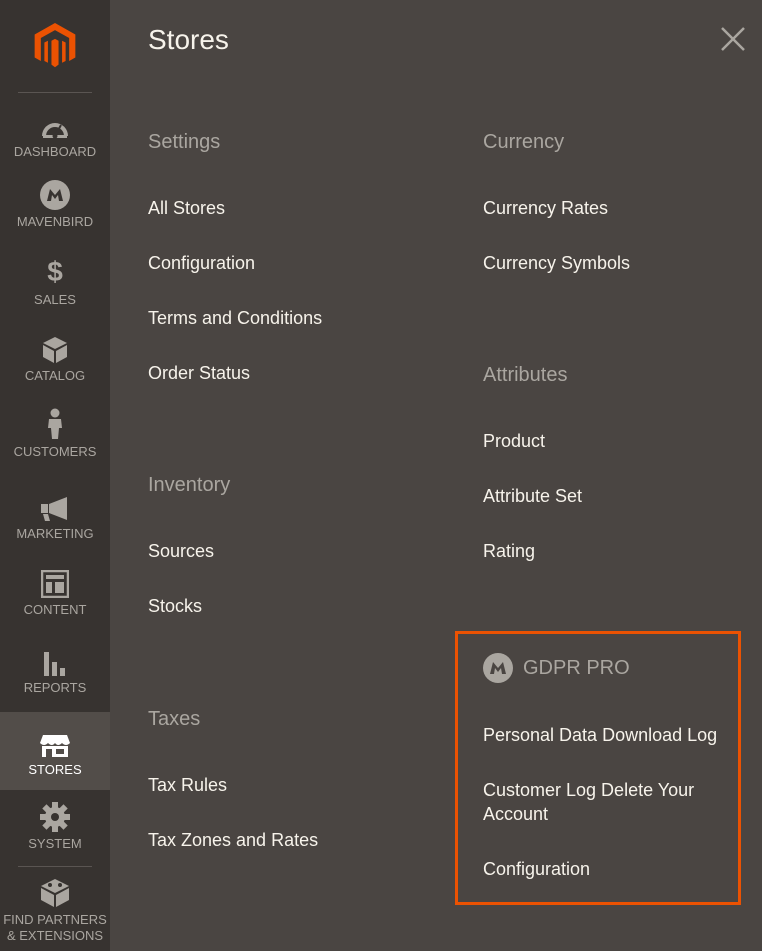 This screenshot has height=951, width=762. I want to click on nav-item-catalog: CATALOG, so click(55, 362).